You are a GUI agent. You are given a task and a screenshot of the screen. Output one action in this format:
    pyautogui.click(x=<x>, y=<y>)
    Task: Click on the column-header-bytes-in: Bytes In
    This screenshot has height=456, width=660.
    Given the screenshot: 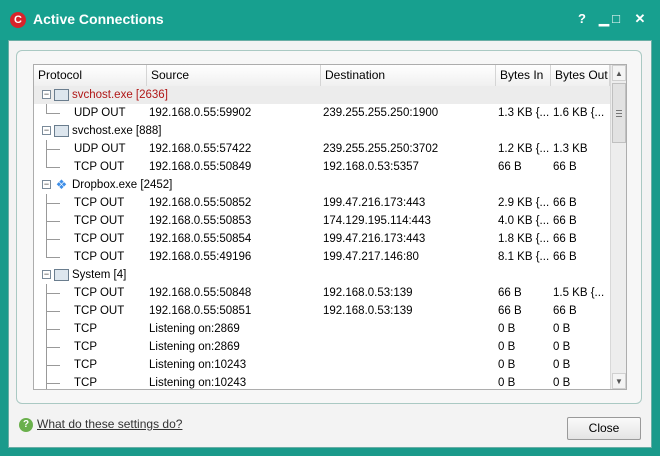 What is the action you would take?
    pyautogui.click(x=523, y=75)
    